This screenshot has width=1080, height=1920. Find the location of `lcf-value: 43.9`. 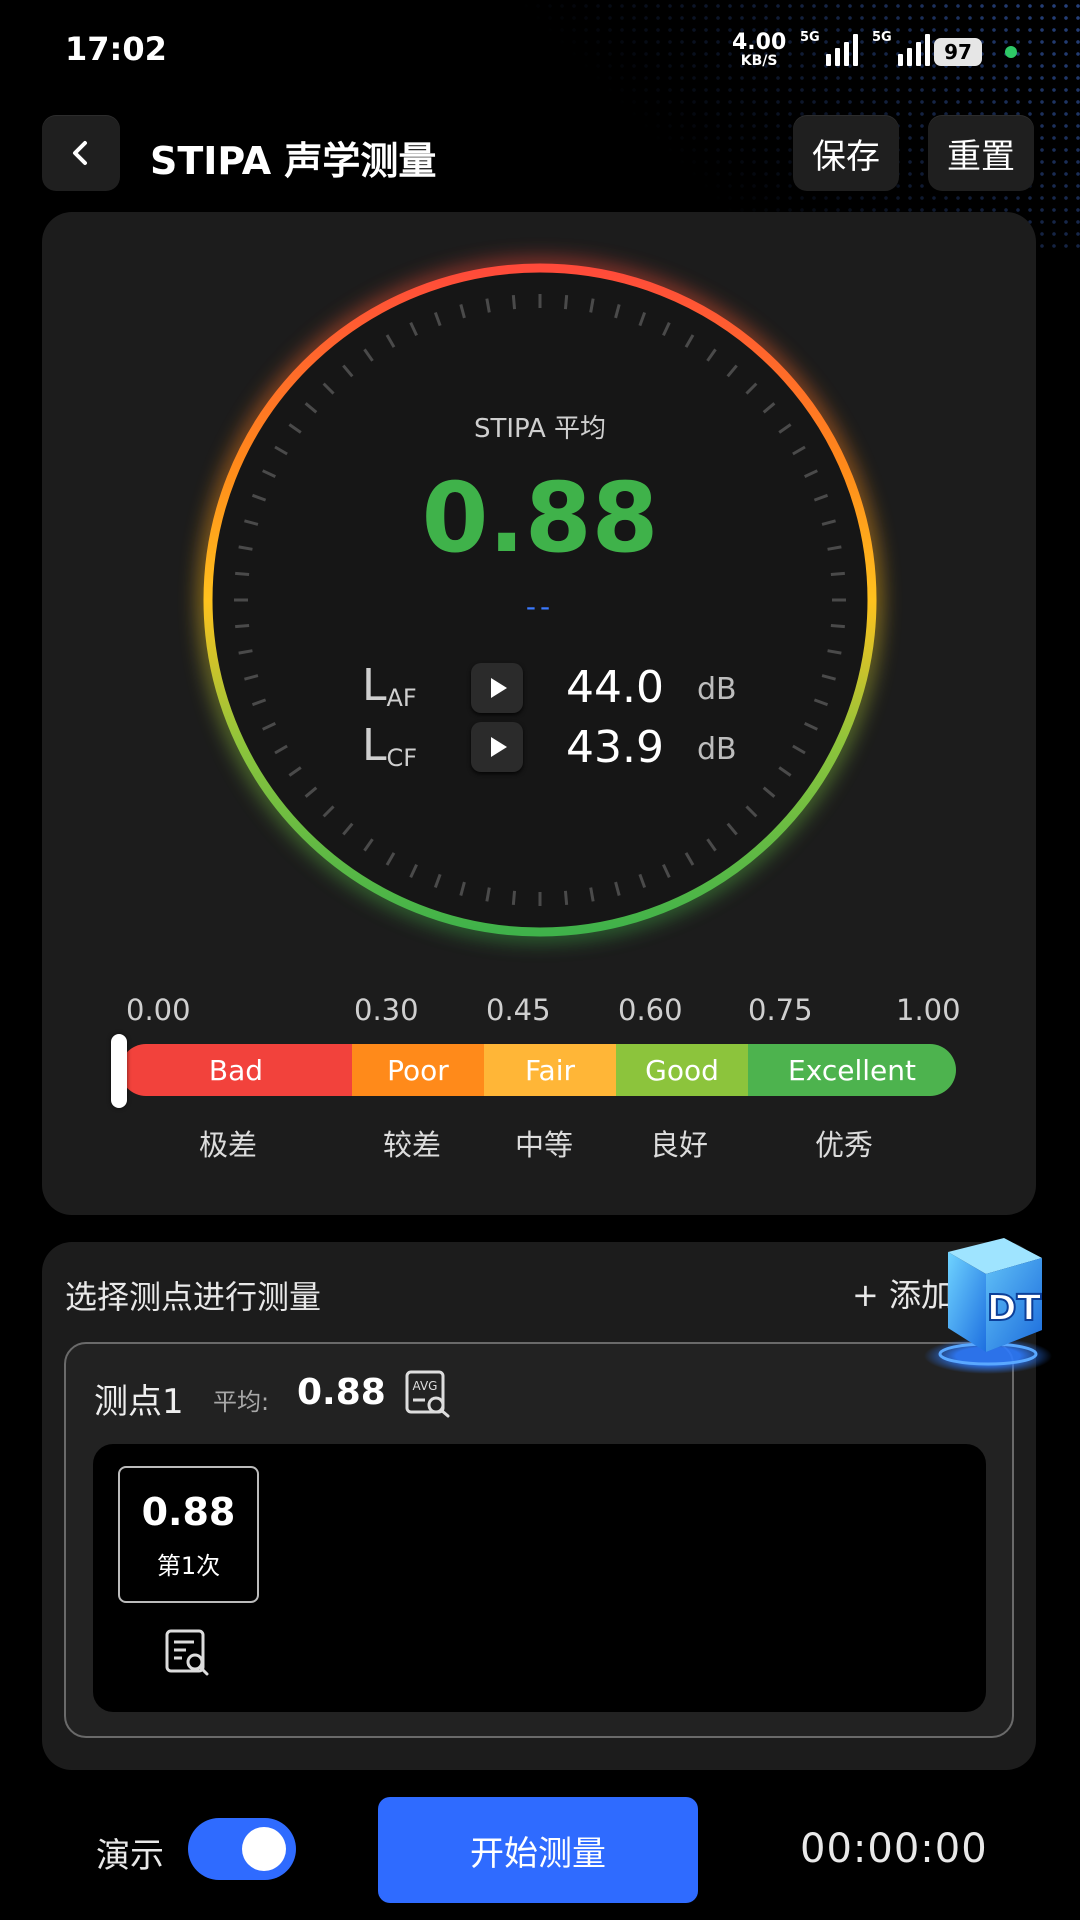

lcf-value: 43.9 is located at coordinates (615, 747).